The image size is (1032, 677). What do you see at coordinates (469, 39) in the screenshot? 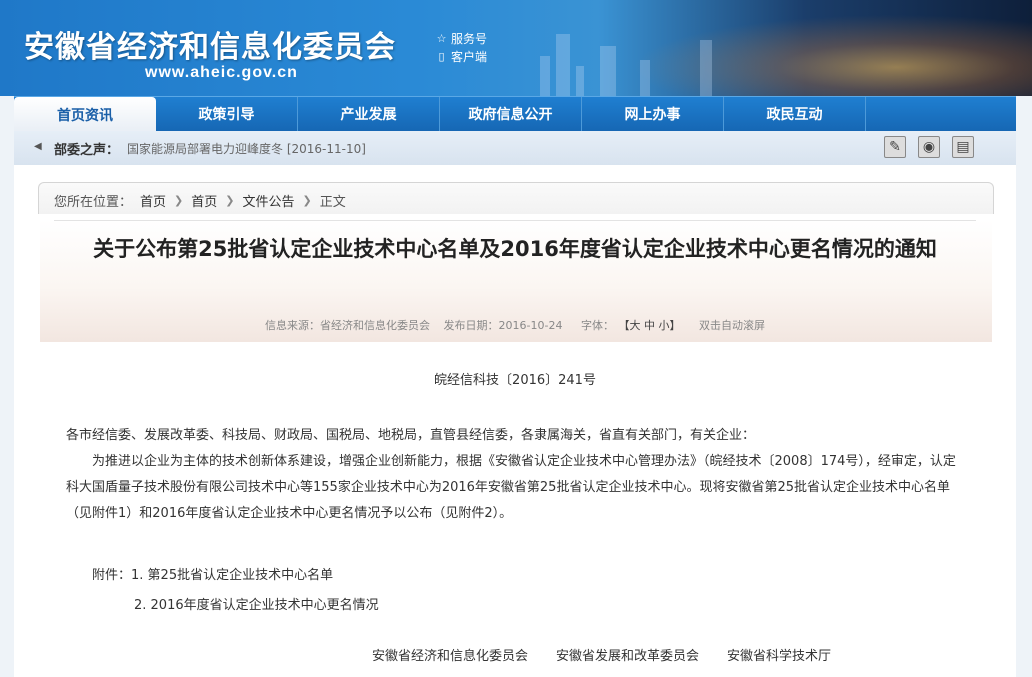
I see `service-account-label: 服务号` at bounding box center [469, 39].